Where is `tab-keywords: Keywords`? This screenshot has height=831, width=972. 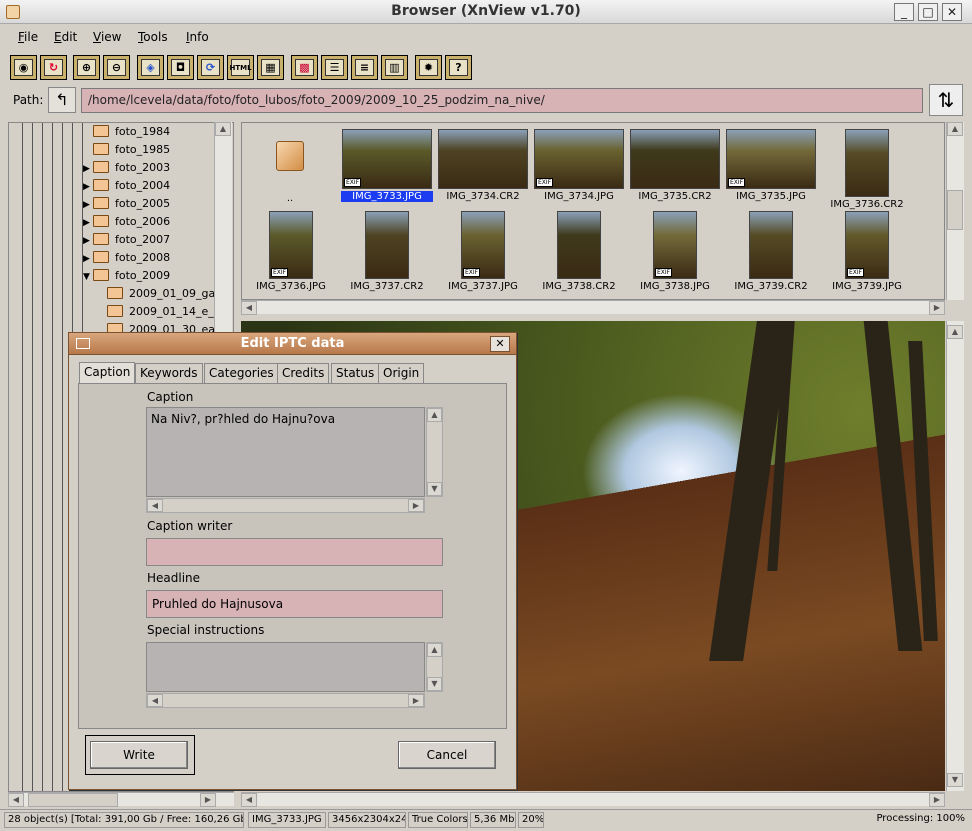
tab-keywords: Keywords is located at coordinates (169, 373).